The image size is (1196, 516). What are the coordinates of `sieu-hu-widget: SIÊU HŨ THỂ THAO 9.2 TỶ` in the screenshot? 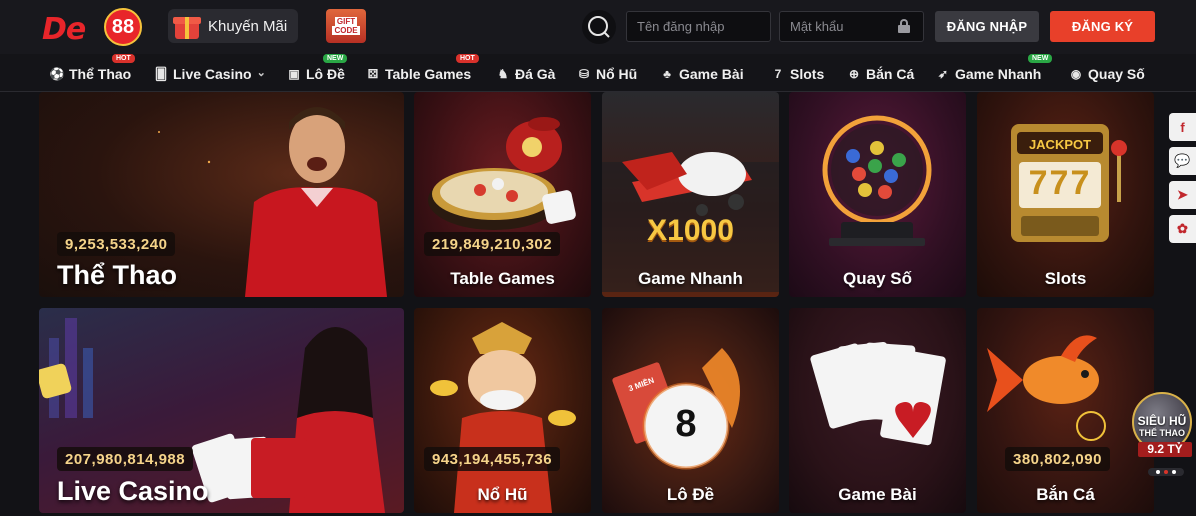 It's located at (1162, 438).